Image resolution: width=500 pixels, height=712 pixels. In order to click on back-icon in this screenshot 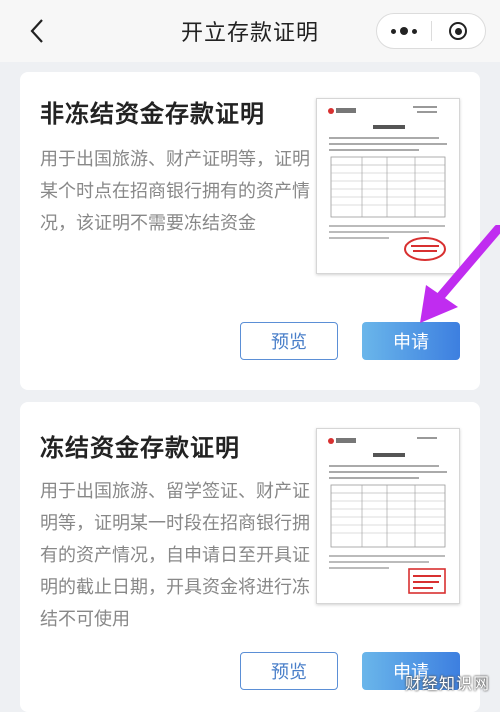, I will do `click(37, 31)`.